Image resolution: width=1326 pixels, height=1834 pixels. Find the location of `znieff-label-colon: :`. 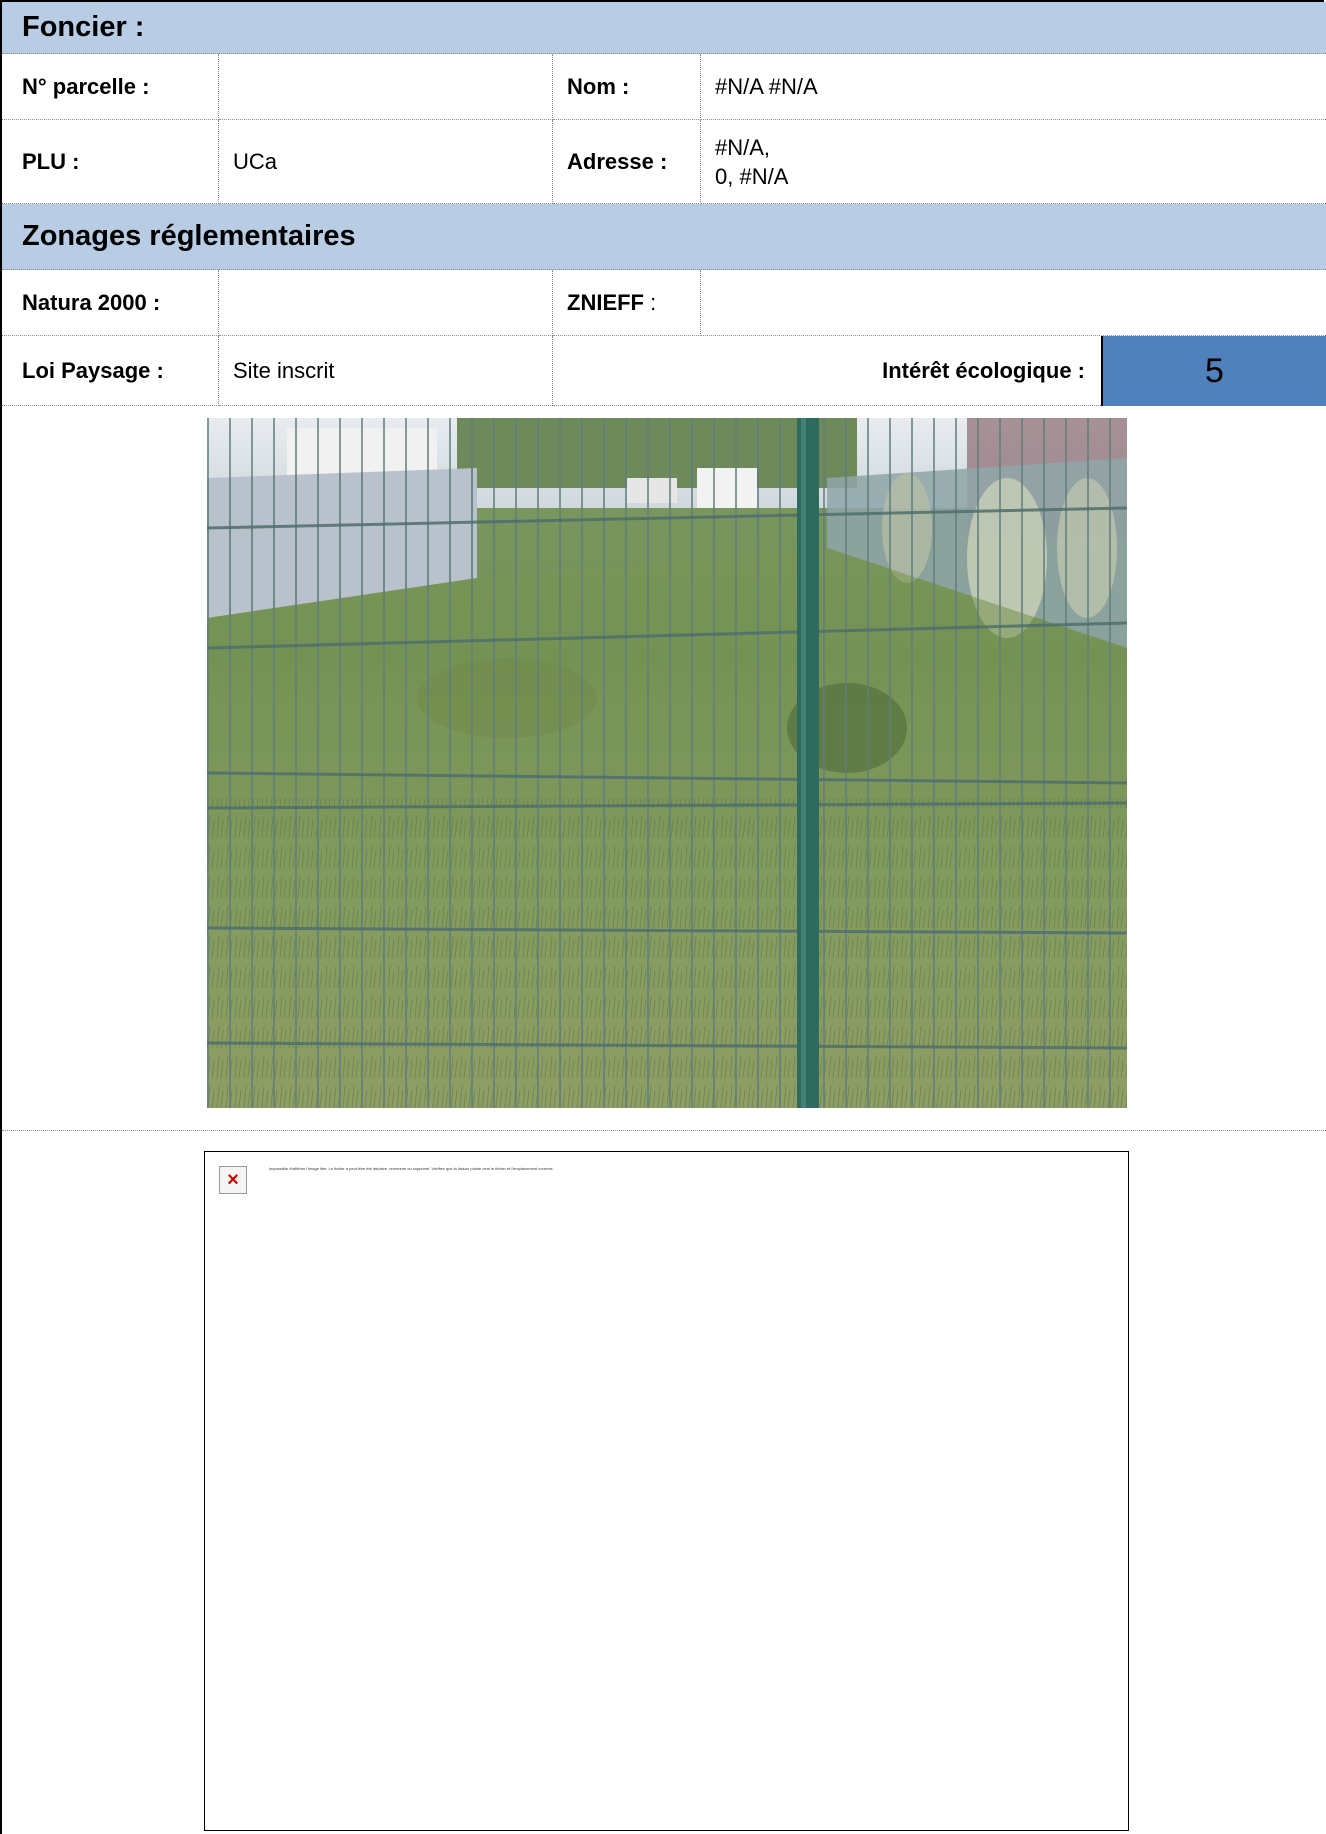

znieff-label-colon: : is located at coordinates (650, 302).